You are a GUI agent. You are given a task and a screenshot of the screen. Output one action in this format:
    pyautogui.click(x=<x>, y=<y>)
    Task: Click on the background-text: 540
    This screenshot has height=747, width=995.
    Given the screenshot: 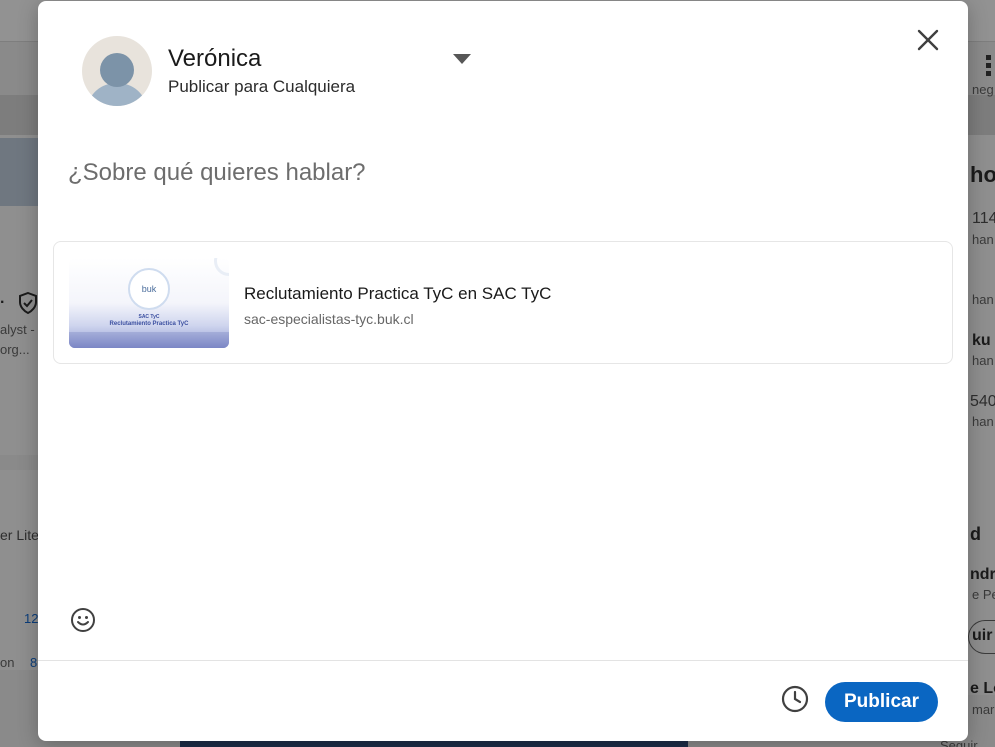 What is the action you would take?
    pyautogui.click(x=982, y=401)
    